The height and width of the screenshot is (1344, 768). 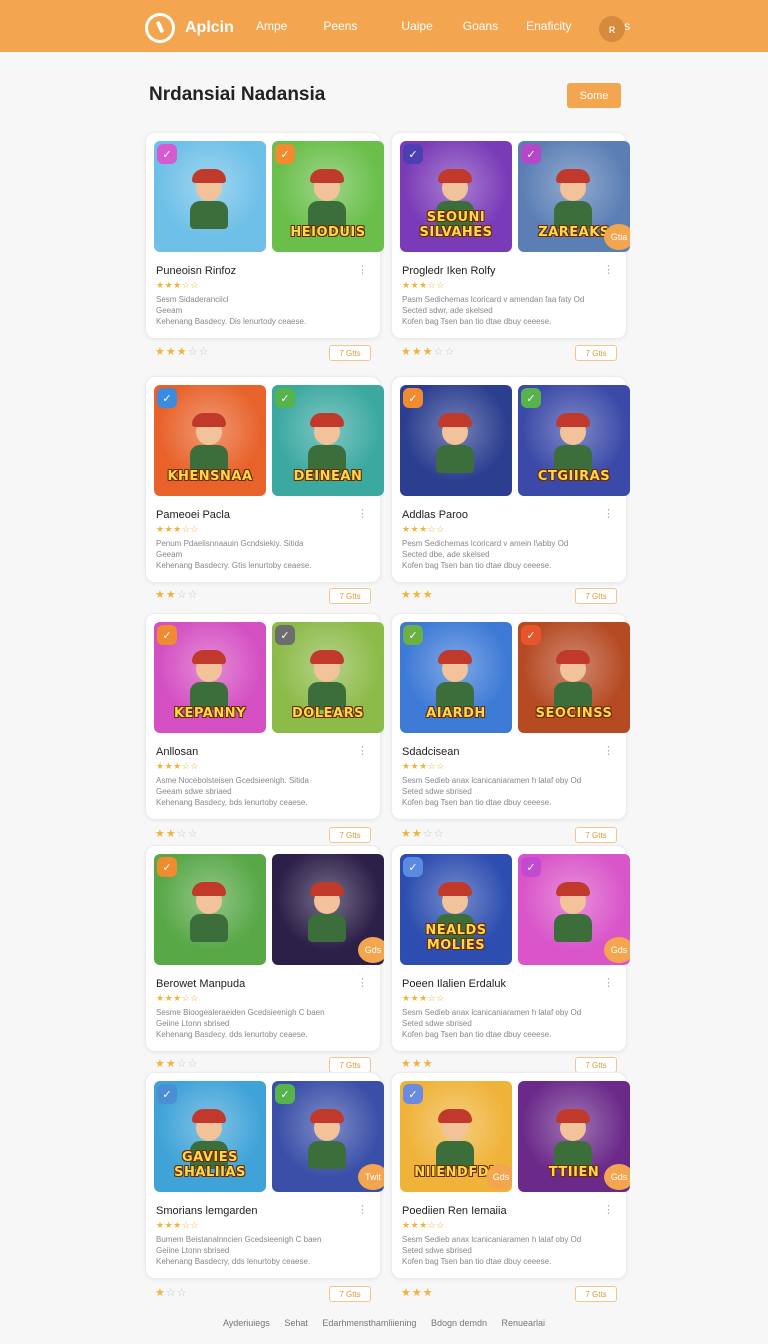 I want to click on game-thumbnail-right: TTIIEN Gds, so click(x=574, y=1136).